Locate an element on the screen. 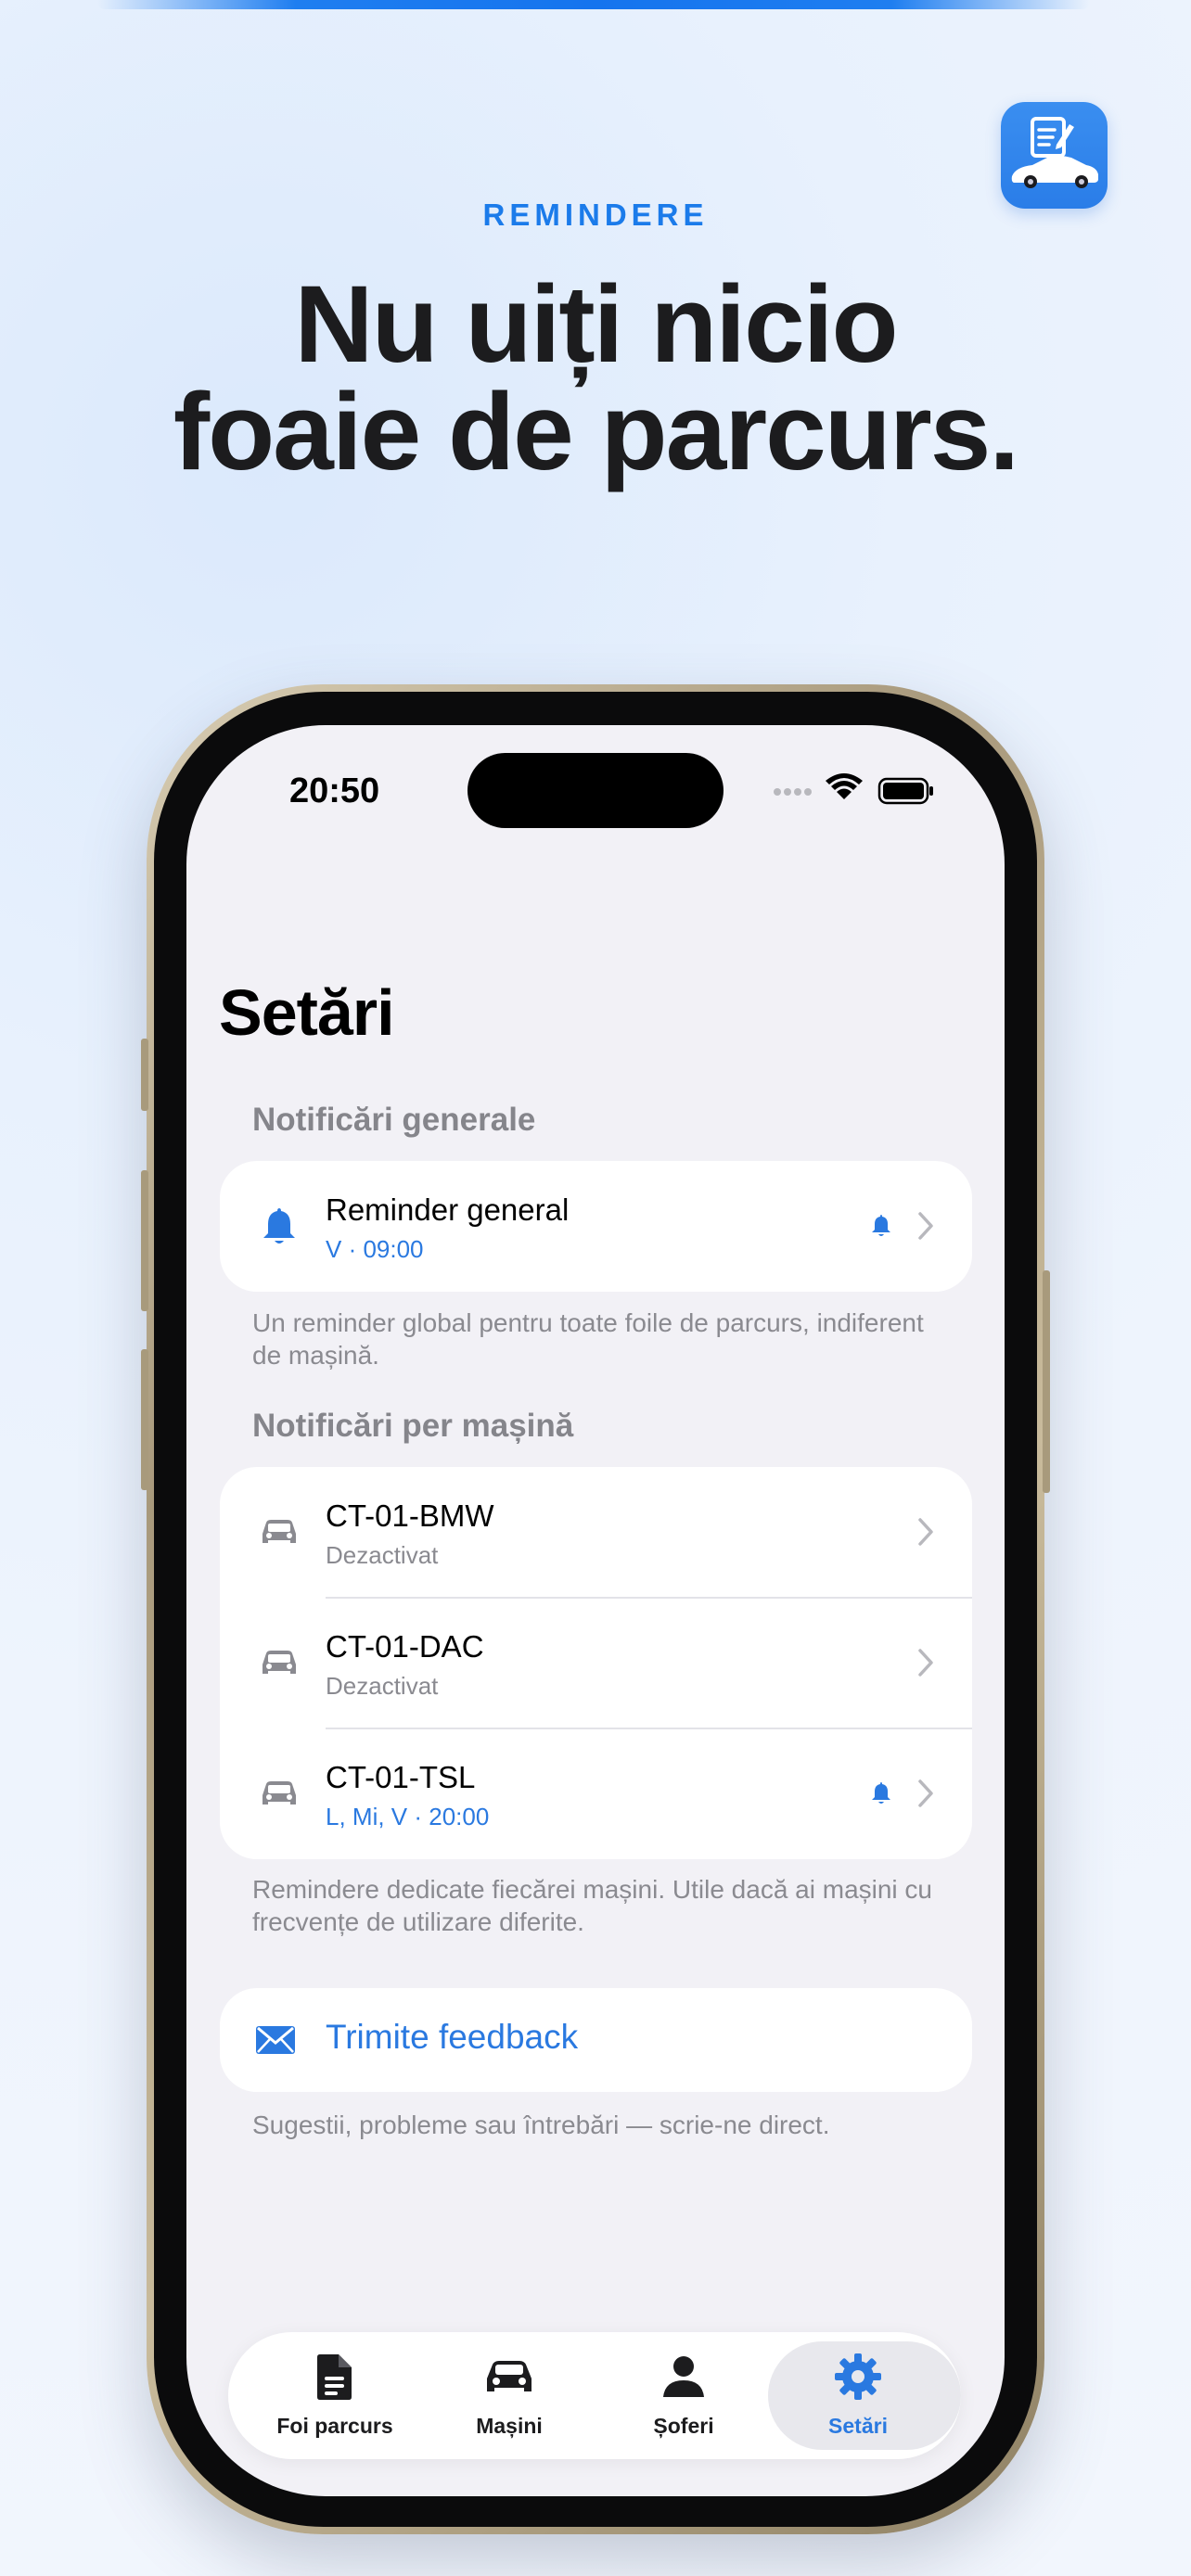 This screenshot has height=2576, width=1191. volume-down-button is located at coordinates (145, 1419).